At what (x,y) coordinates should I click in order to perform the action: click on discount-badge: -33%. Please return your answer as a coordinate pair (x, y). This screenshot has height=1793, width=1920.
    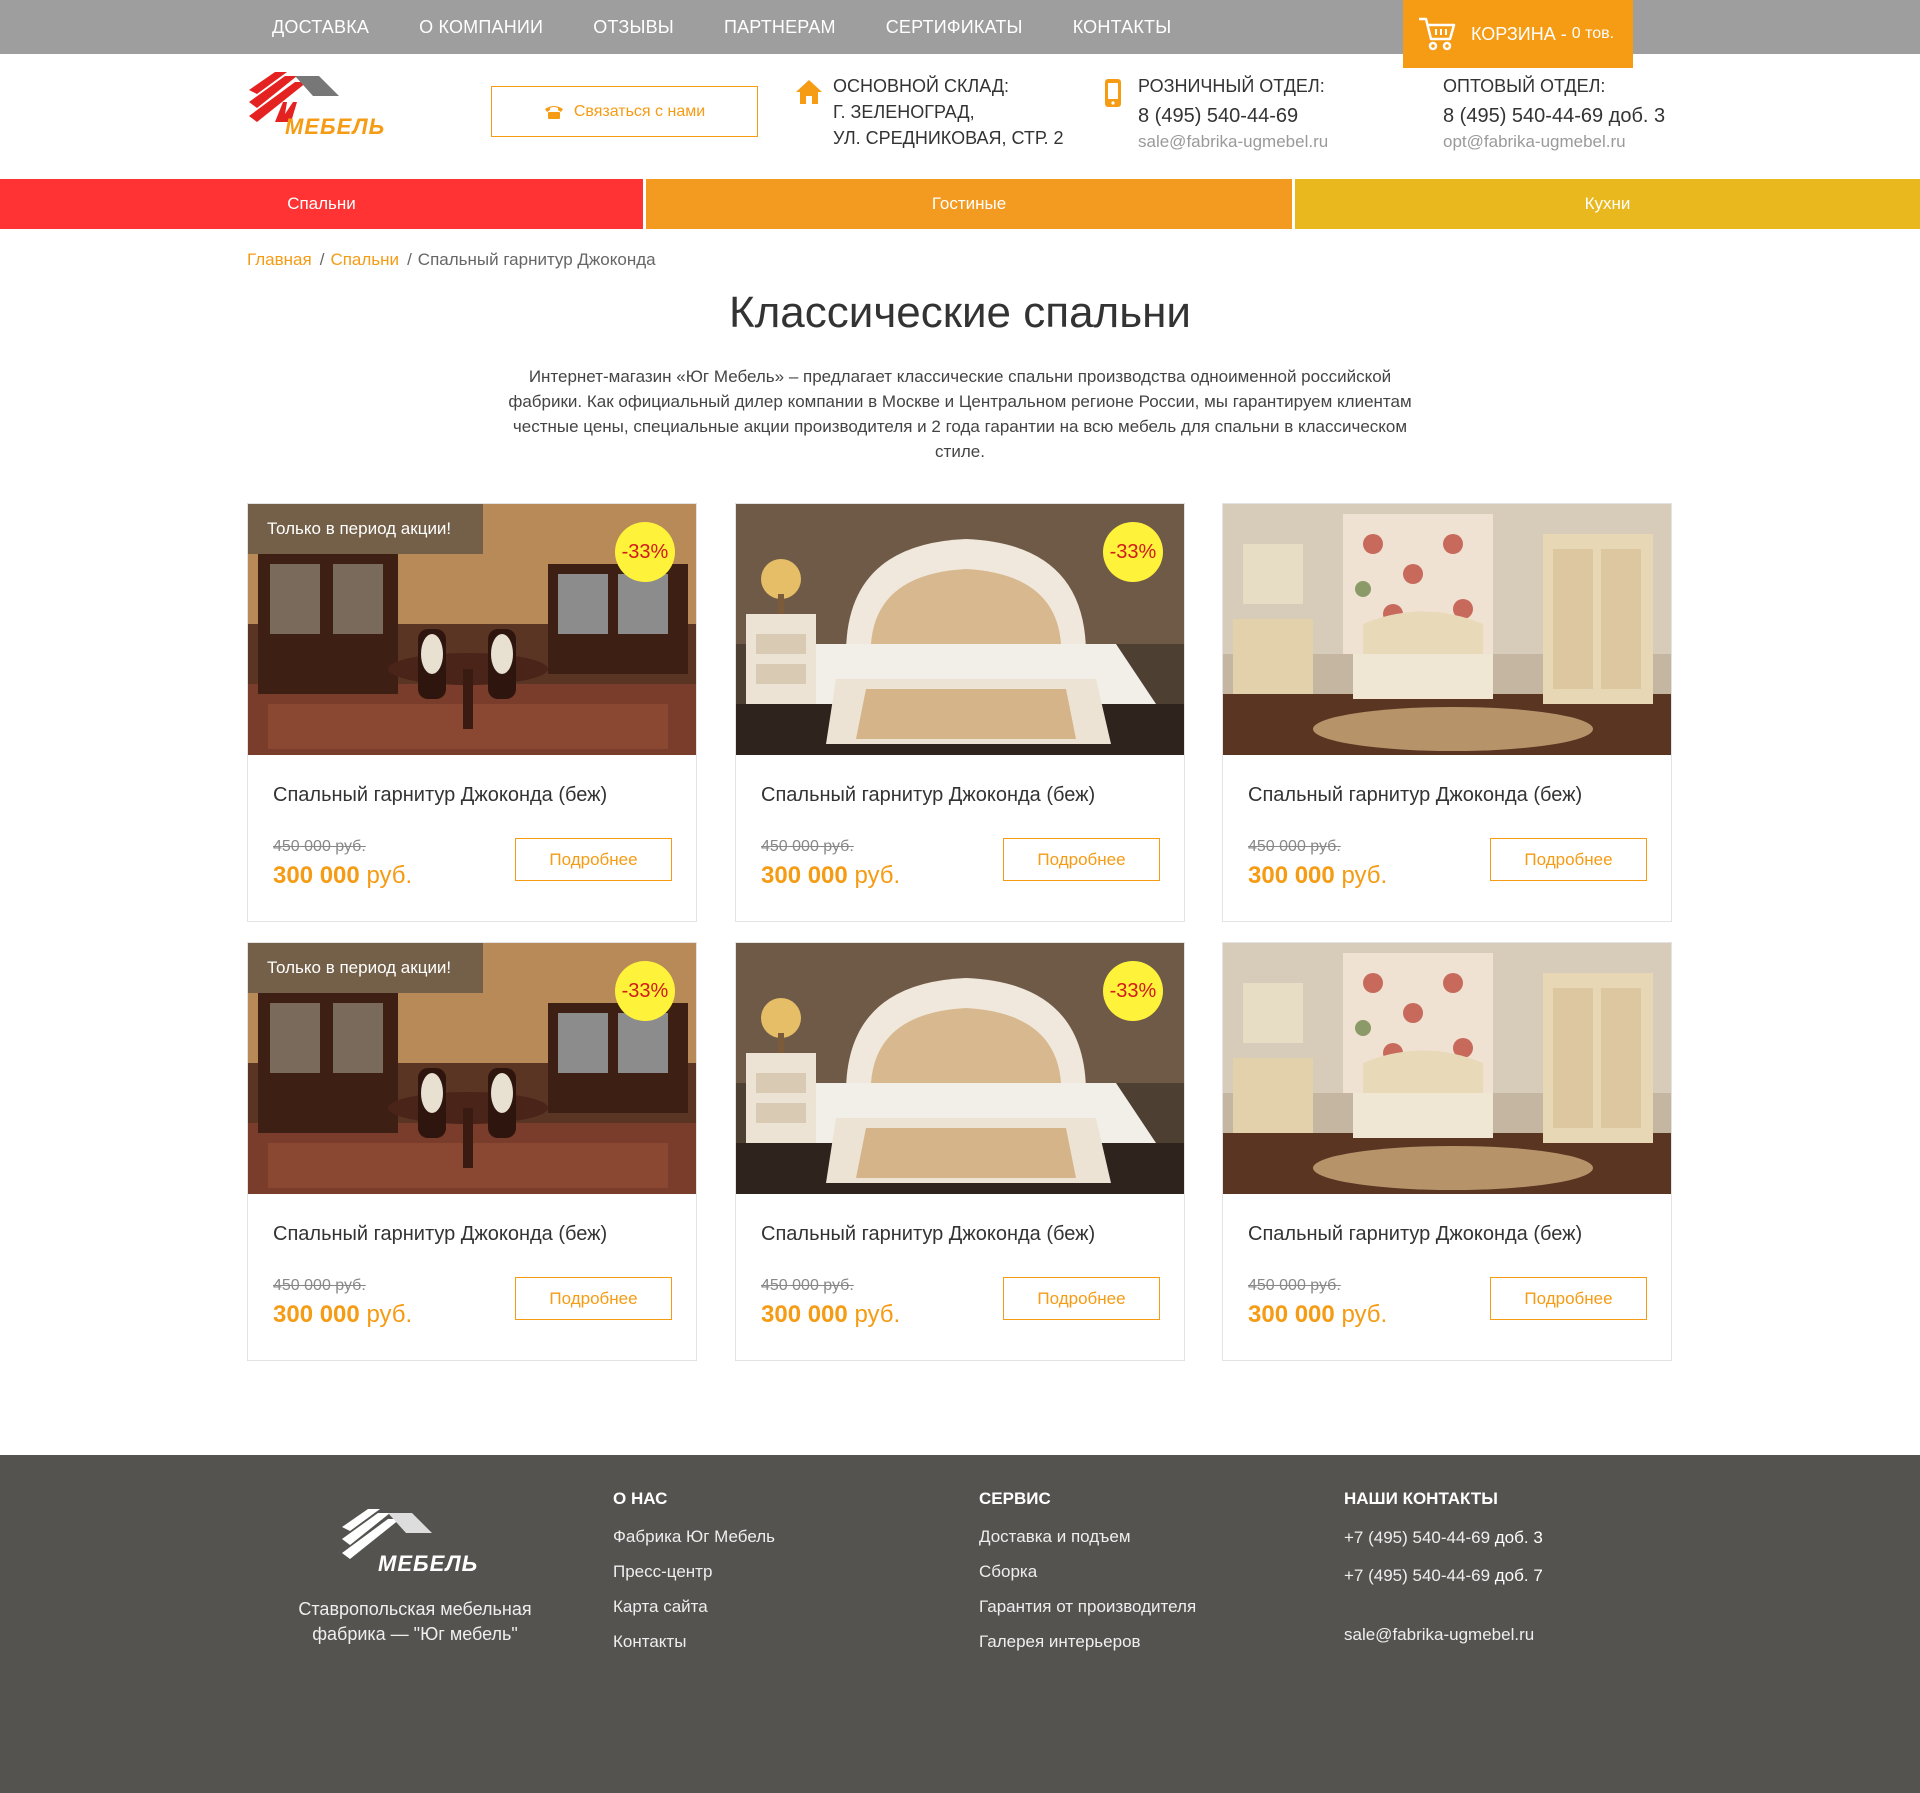
    Looking at the image, I should click on (645, 991).